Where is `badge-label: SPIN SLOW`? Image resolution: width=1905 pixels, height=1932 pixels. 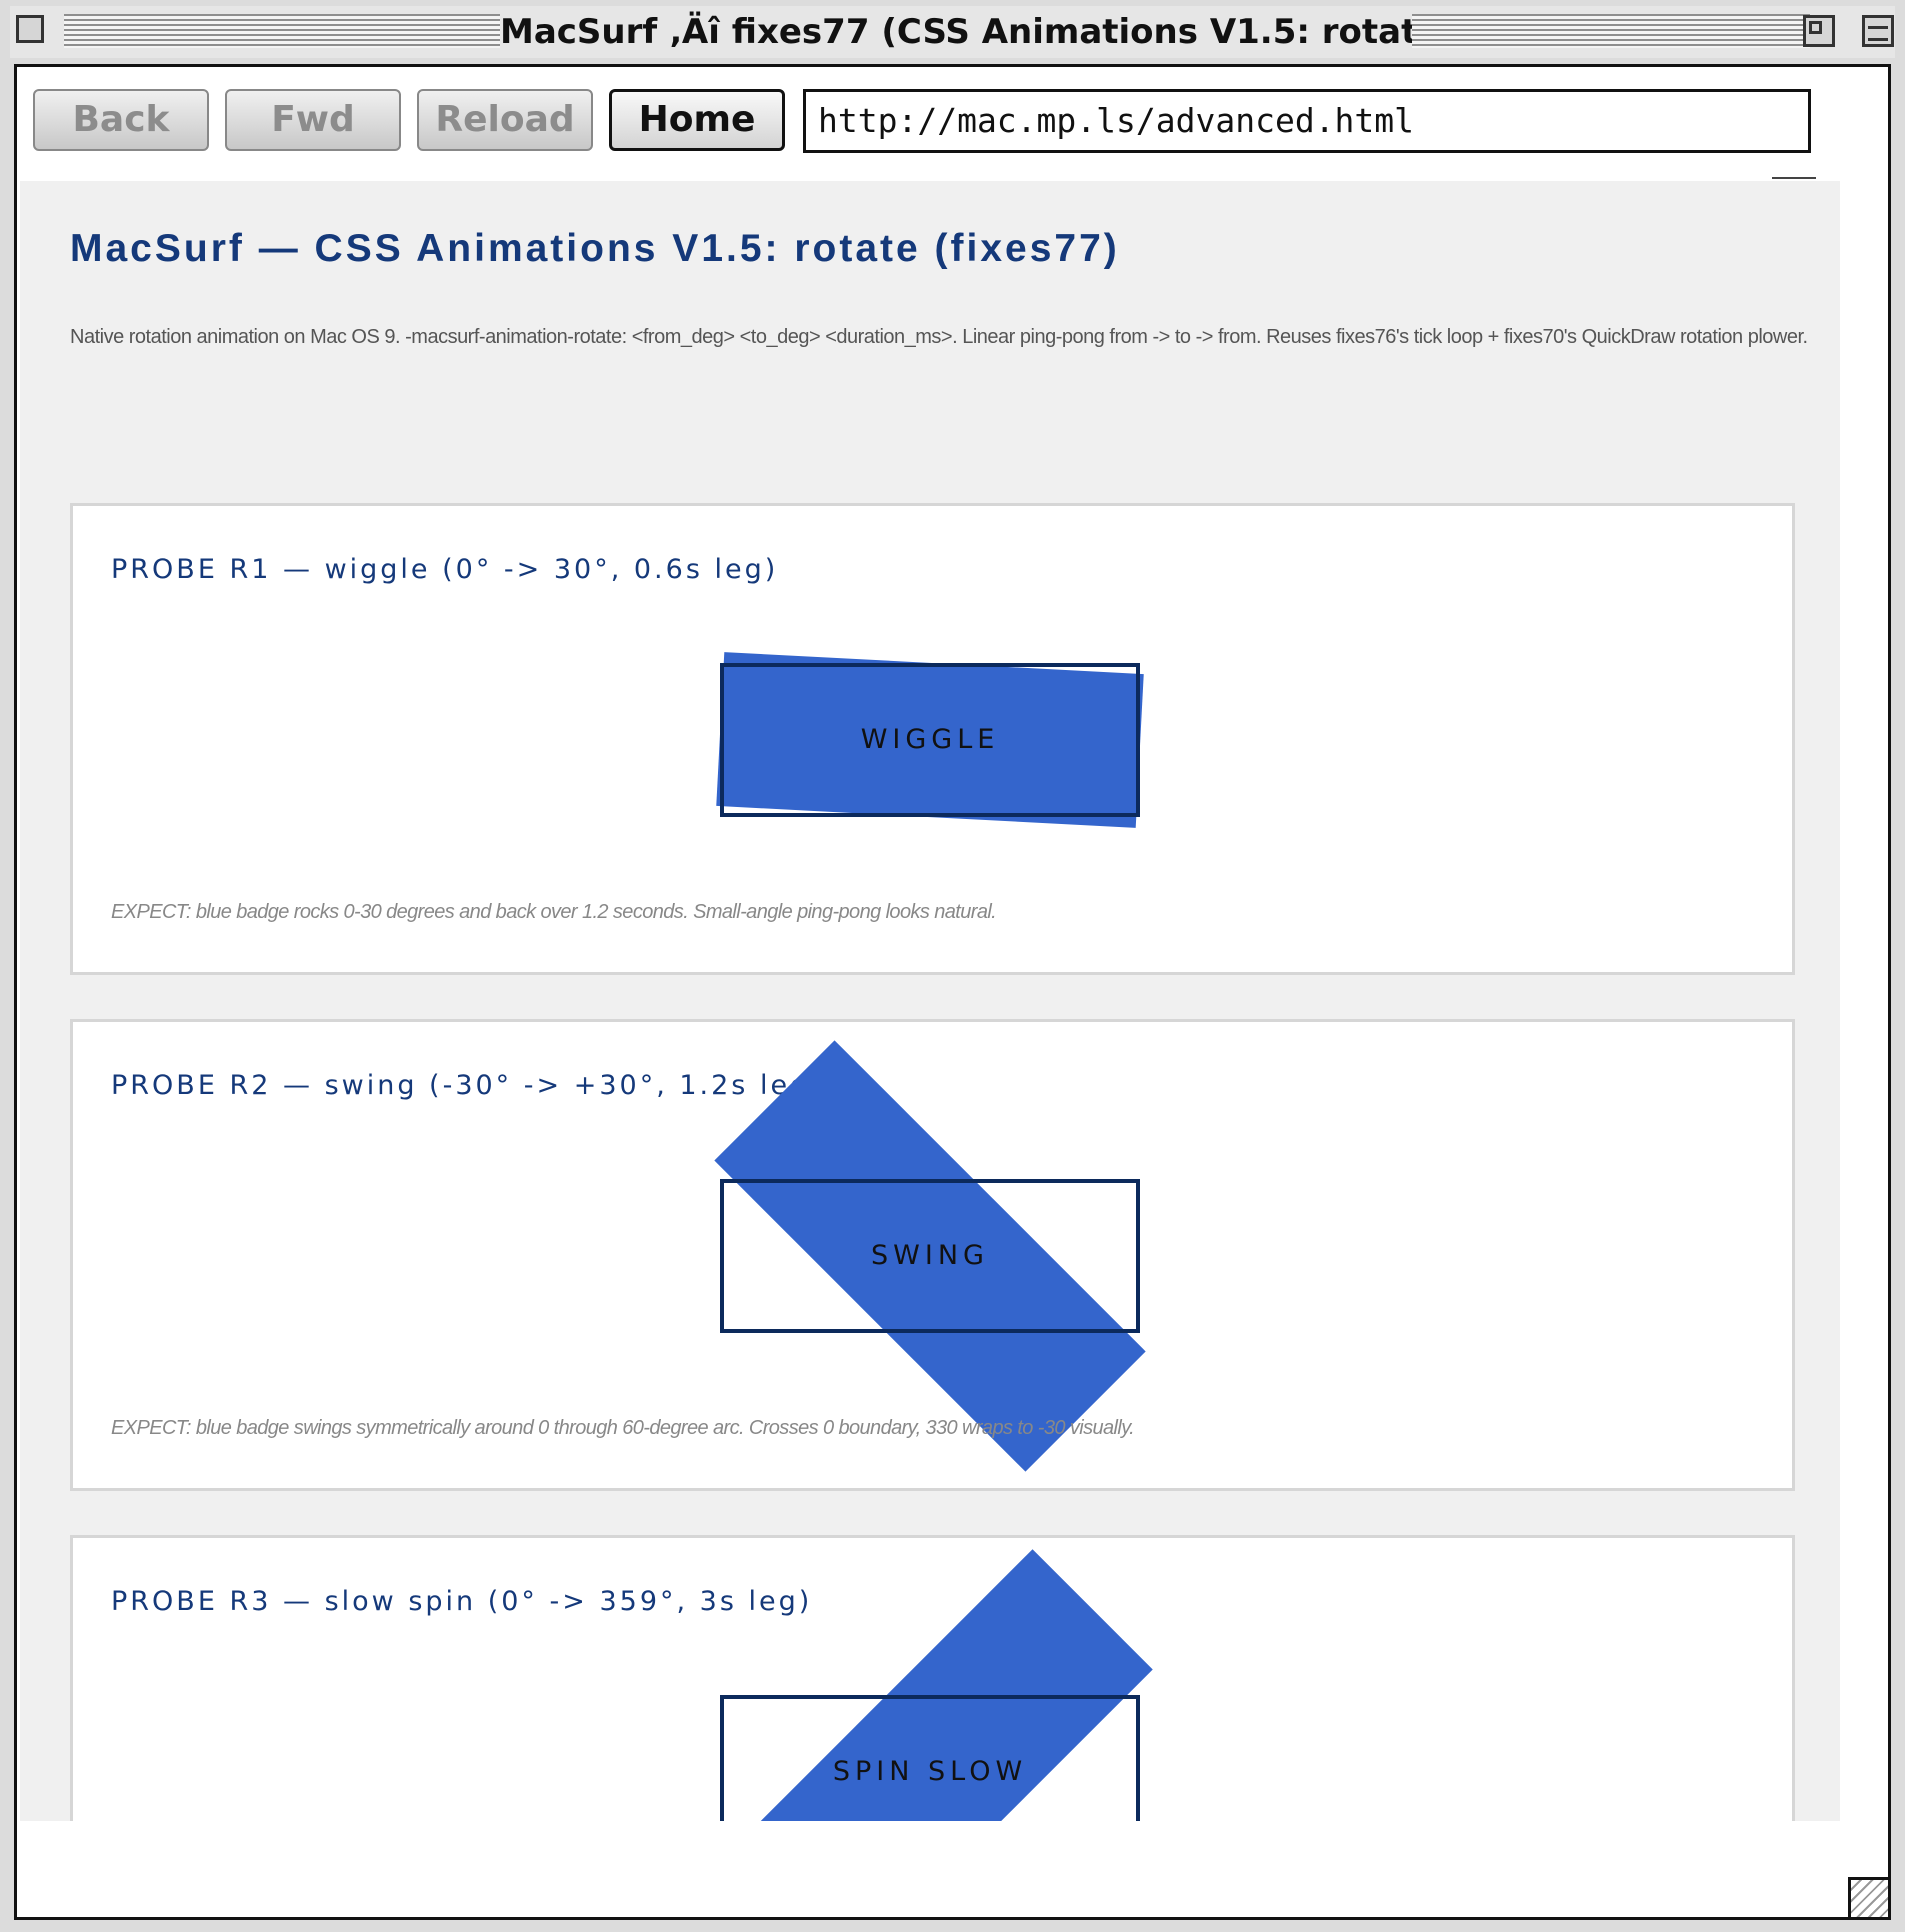 badge-label: SPIN SLOW is located at coordinates (930, 1771).